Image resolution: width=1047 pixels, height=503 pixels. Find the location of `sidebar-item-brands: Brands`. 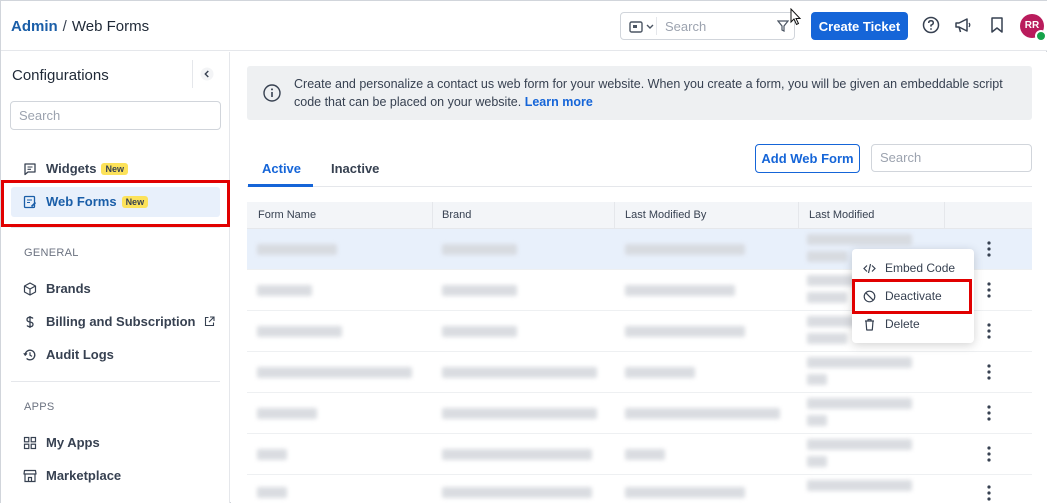

sidebar-item-brands: Brands is located at coordinates (115, 289).